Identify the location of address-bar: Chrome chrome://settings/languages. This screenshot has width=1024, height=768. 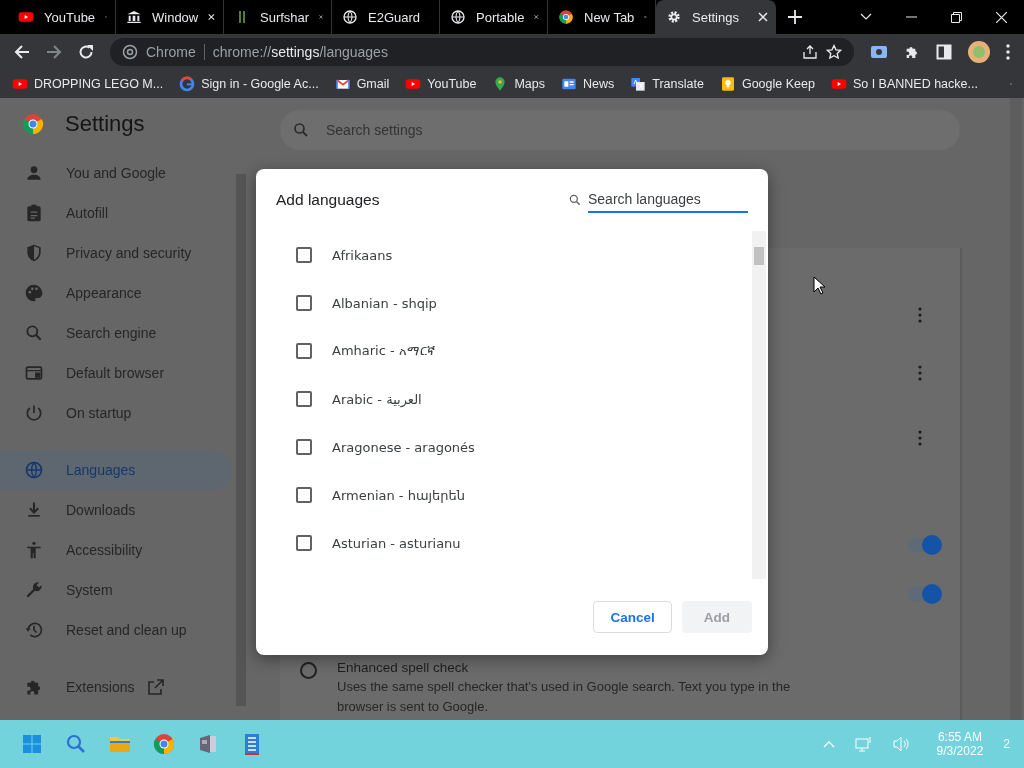
(482, 52).